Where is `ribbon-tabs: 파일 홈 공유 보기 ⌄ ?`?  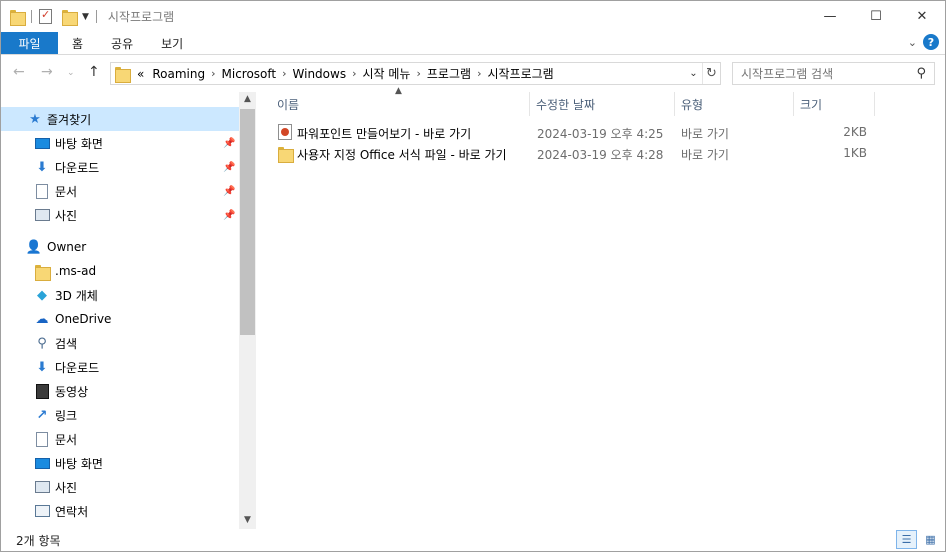
ribbon-tabs: 파일 홈 공유 보기 ⌄ ? is located at coordinates (473, 43).